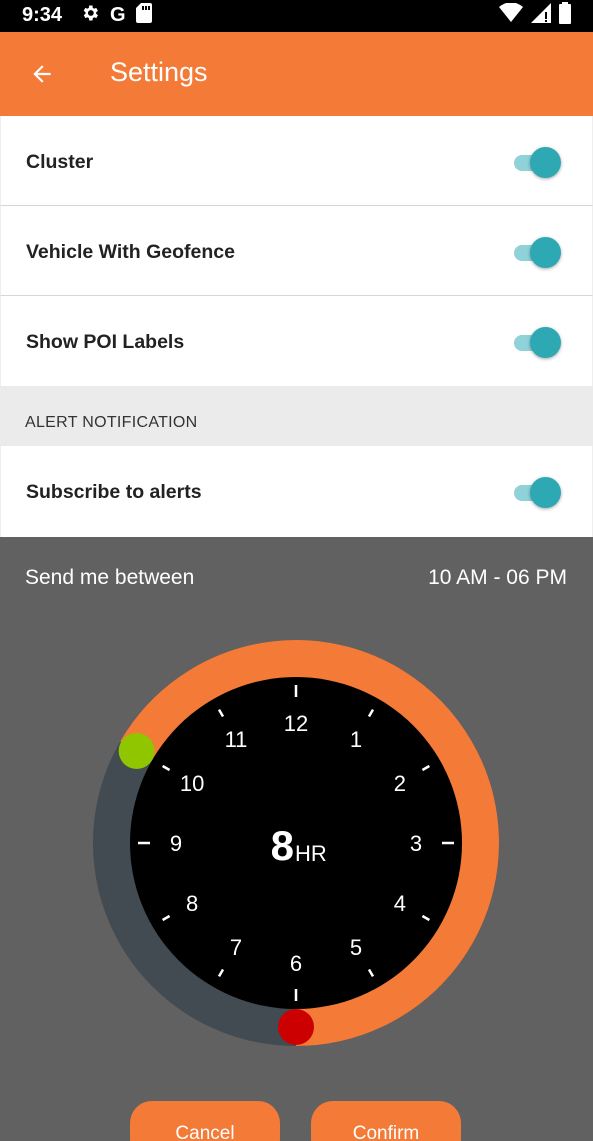  What do you see at coordinates (416, 843) in the screenshot?
I see `hour-label: 3` at bounding box center [416, 843].